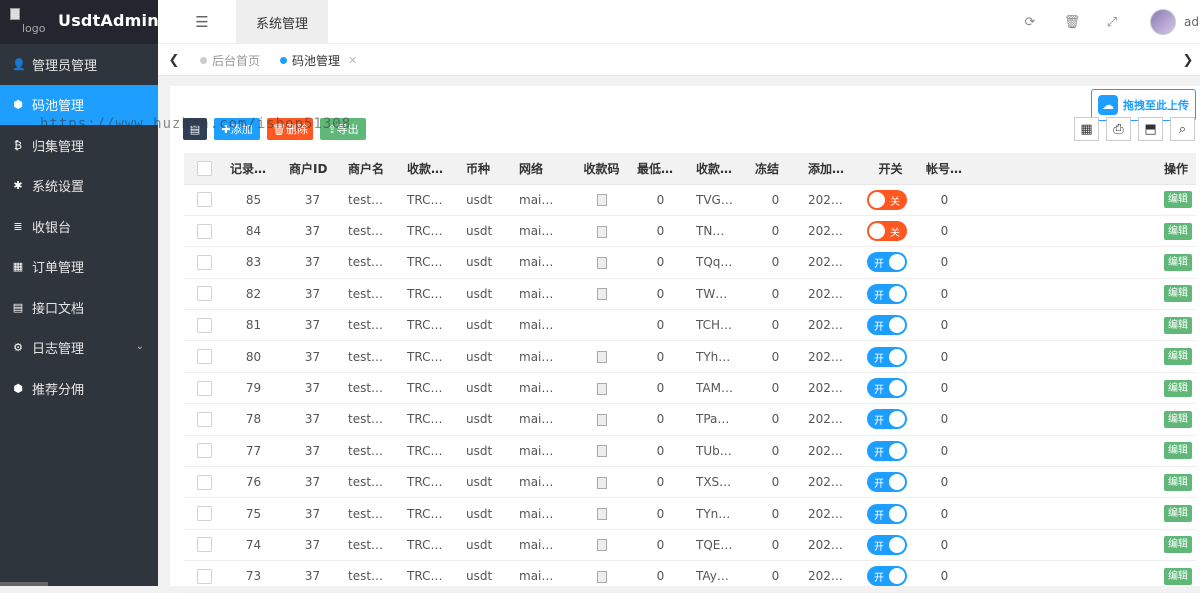  What do you see at coordinates (371, 169) in the screenshot?
I see `column-header: 商户名` at bounding box center [371, 169].